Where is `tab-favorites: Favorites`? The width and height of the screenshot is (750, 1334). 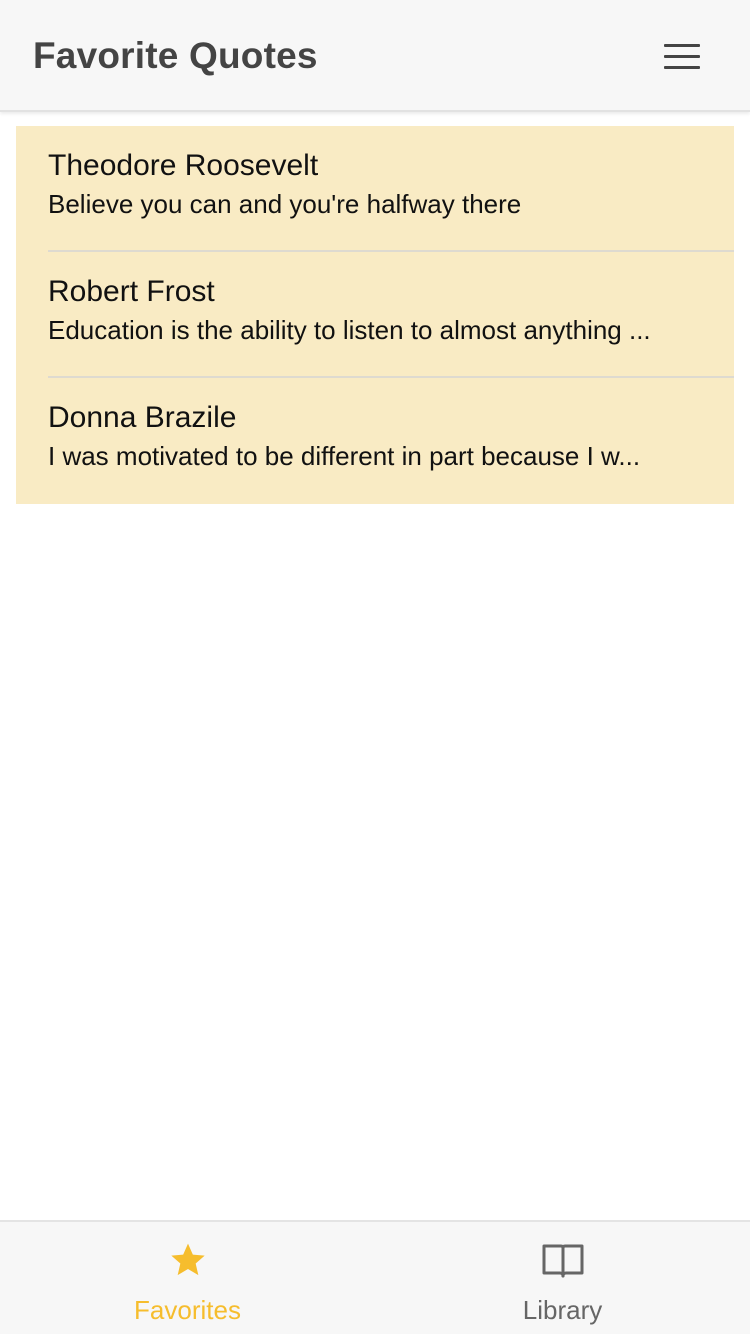
tab-favorites: Favorites is located at coordinates (187, 1278).